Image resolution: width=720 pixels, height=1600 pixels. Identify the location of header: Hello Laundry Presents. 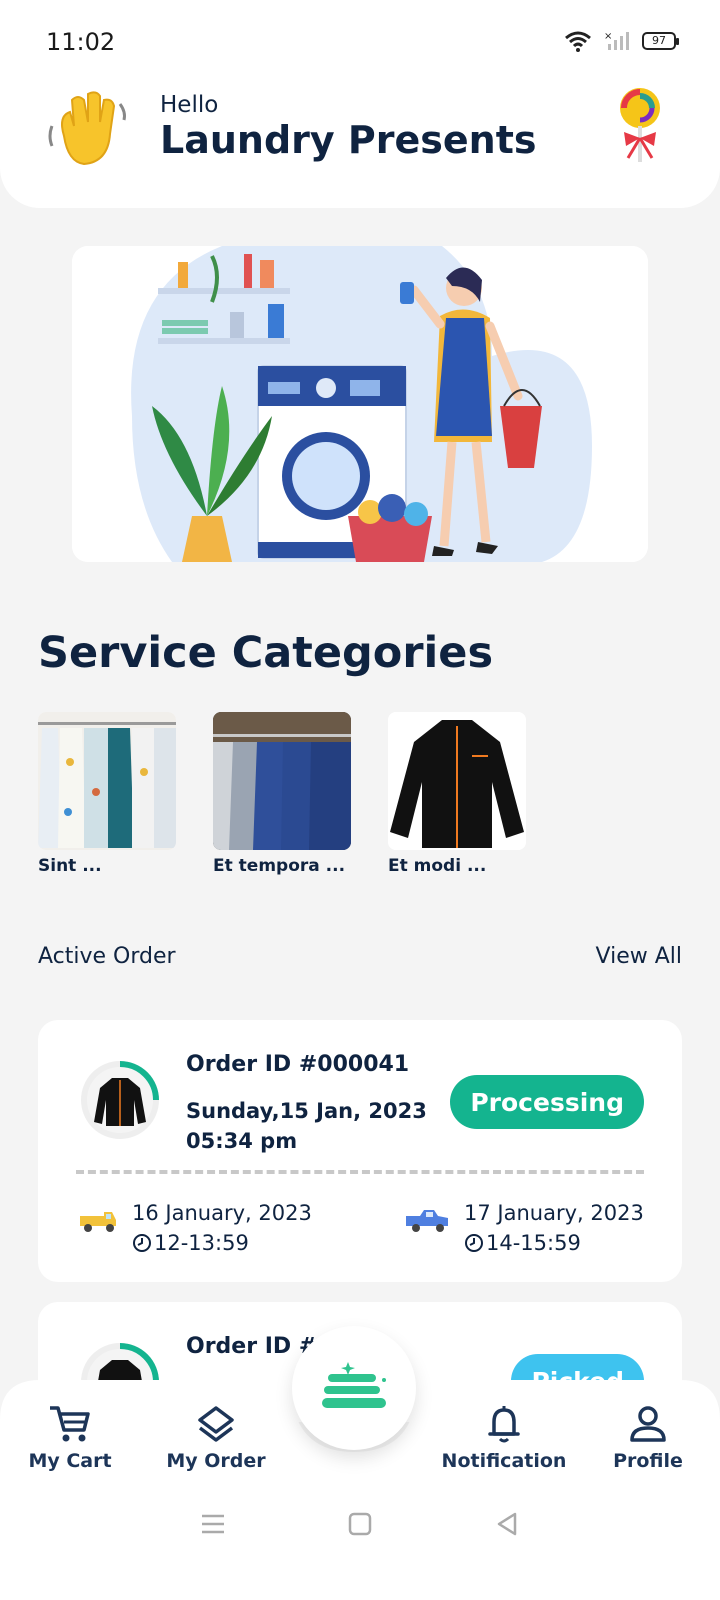
(360, 147).